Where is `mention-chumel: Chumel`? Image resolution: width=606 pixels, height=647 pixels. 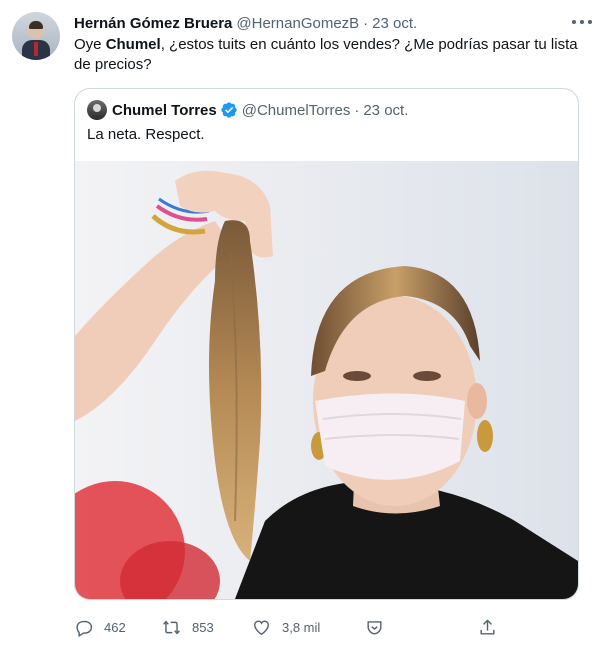
mention-chumel: Chumel is located at coordinates (133, 44).